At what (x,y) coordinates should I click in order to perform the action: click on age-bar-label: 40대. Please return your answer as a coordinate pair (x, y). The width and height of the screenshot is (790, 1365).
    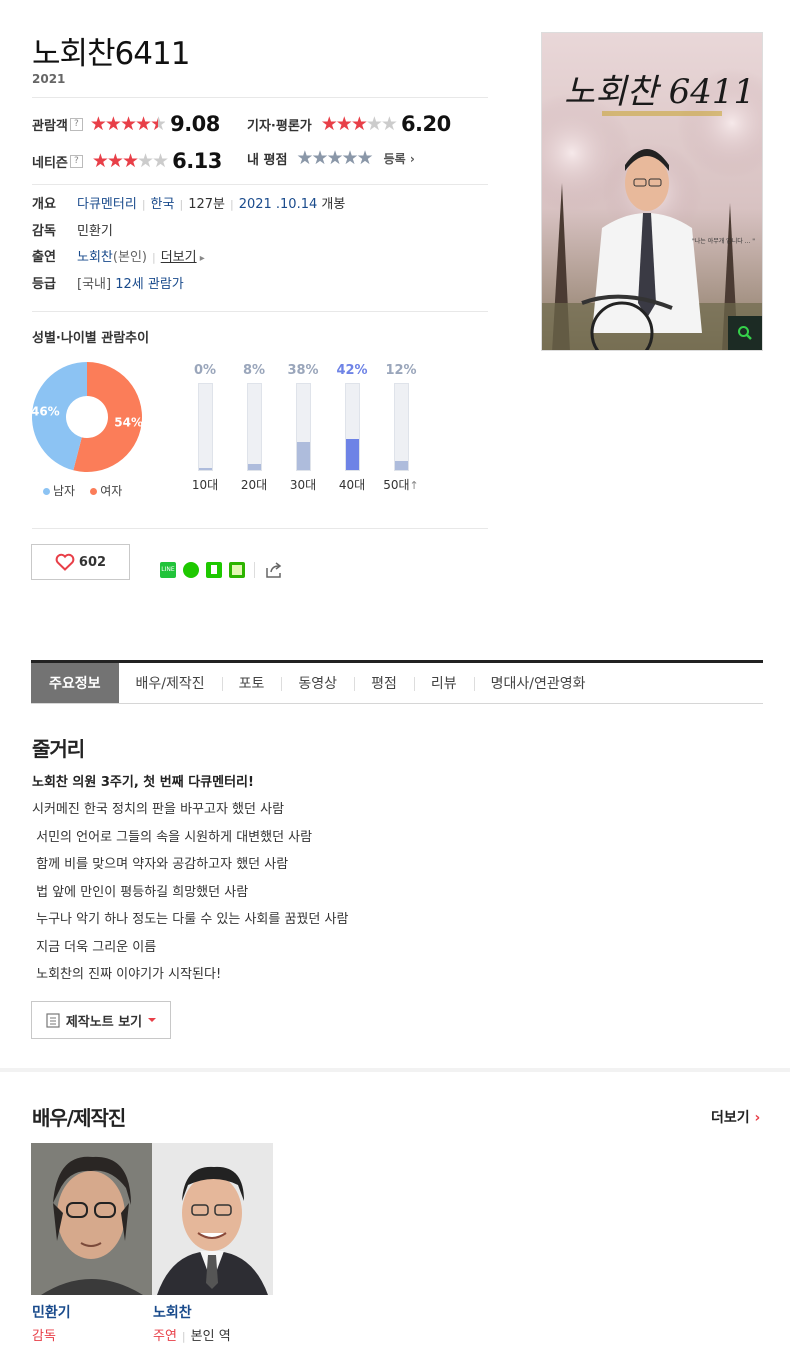
    Looking at the image, I should click on (352, 485).